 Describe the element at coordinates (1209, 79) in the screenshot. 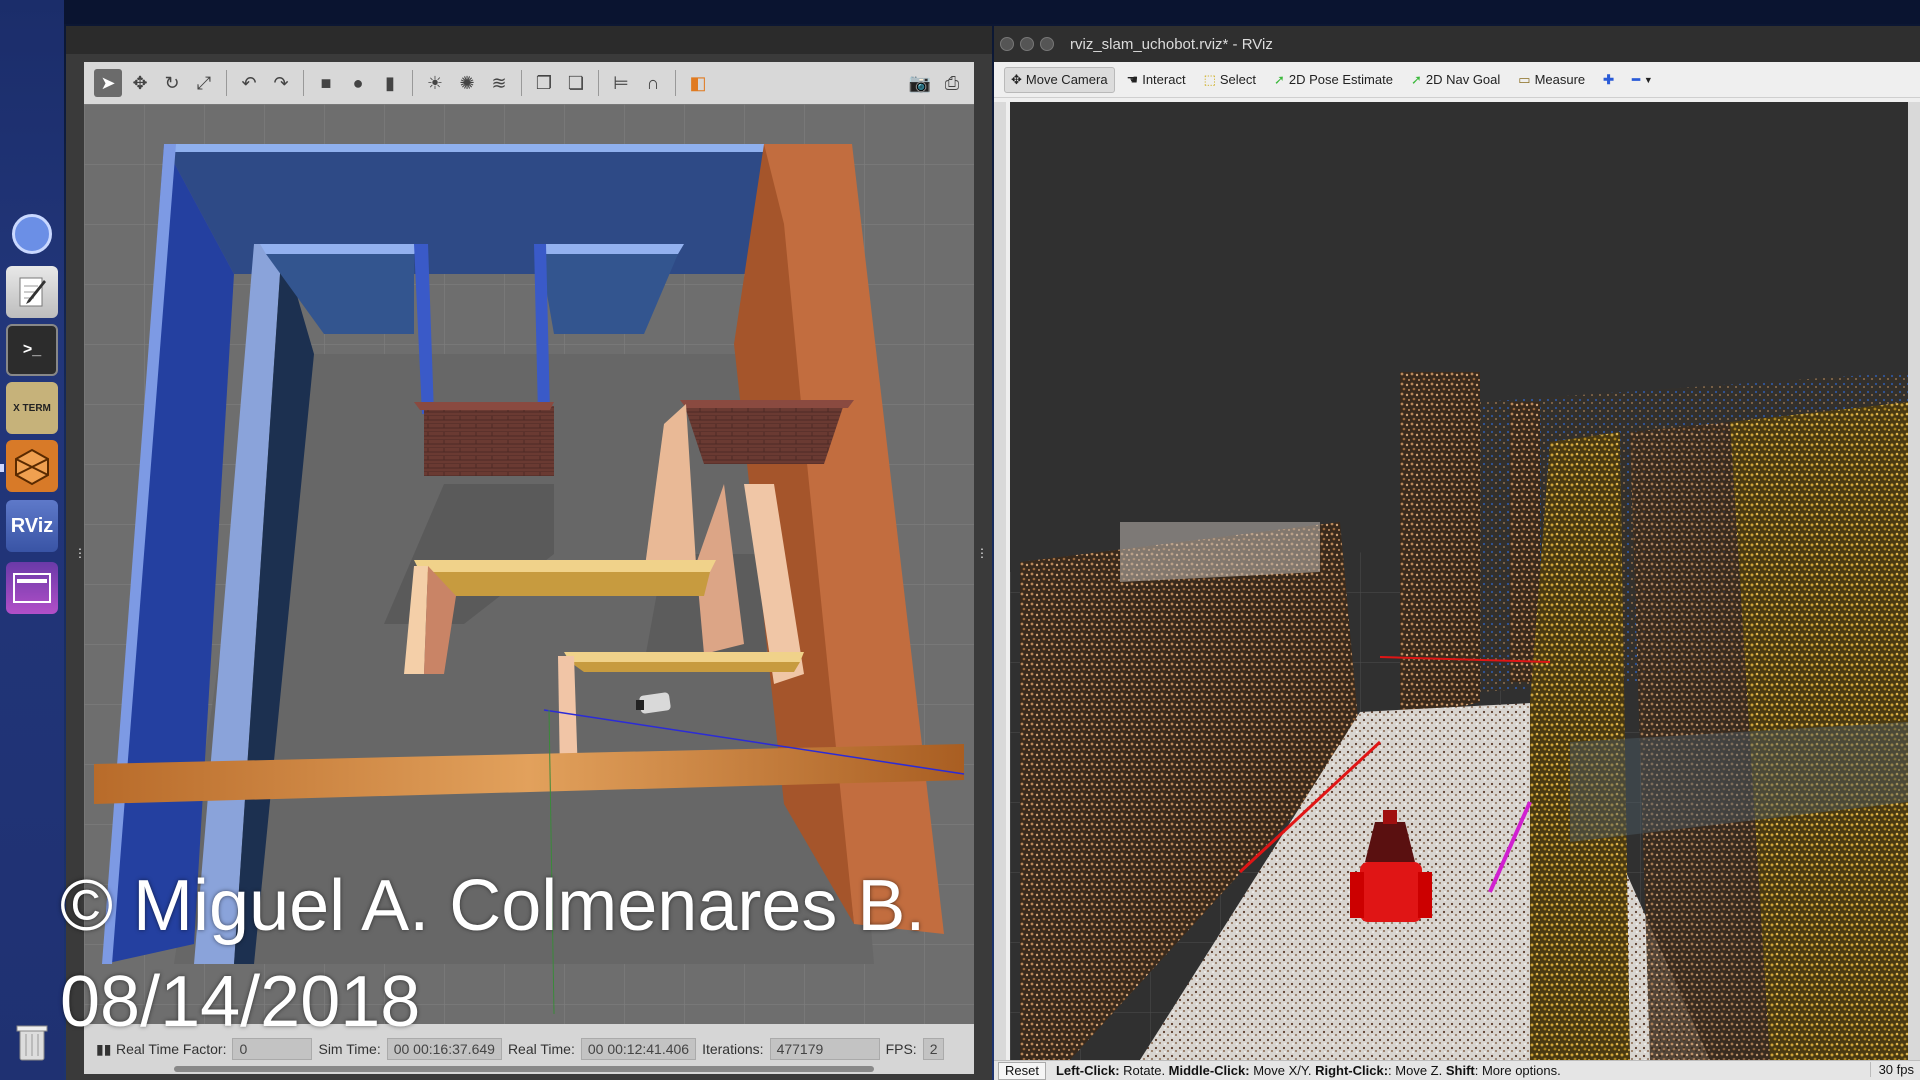

I see `select-box-icon: ⬚` at that location.